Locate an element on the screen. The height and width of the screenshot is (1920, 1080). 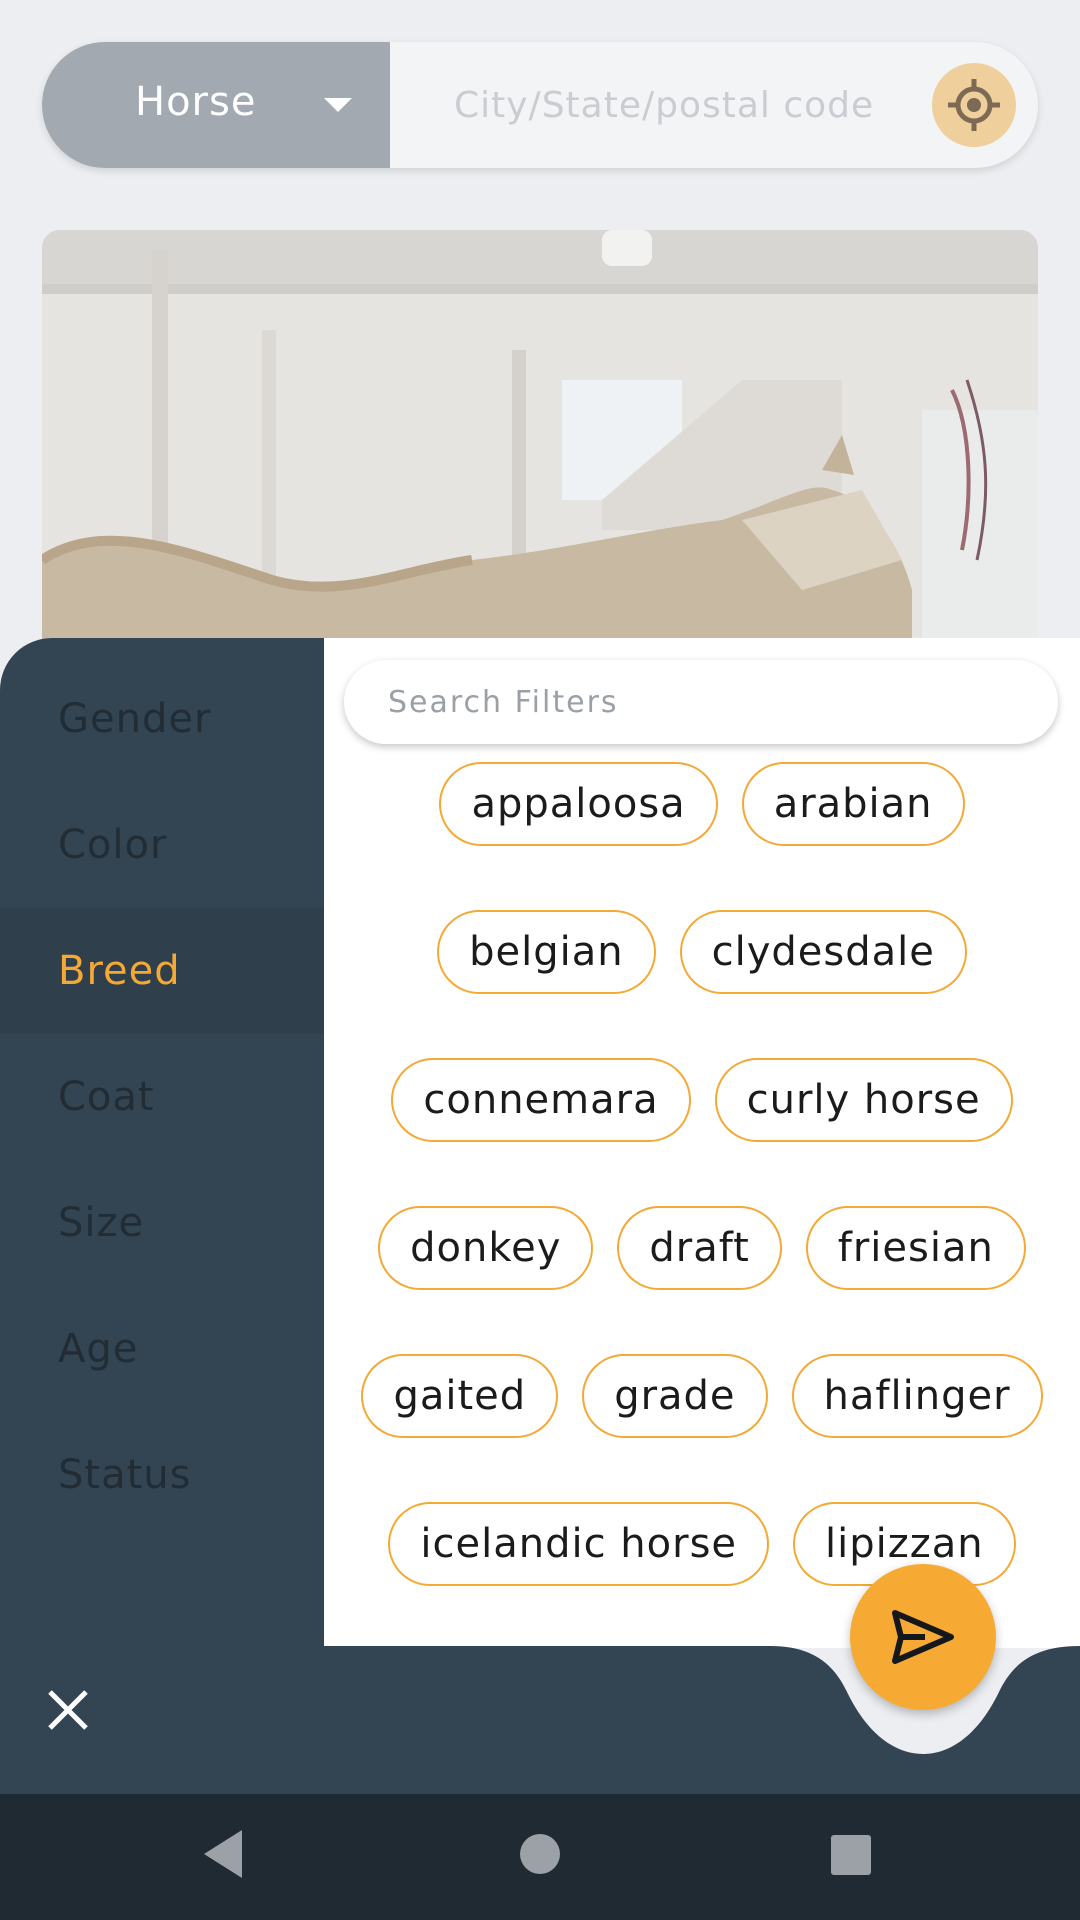
chip-row: donkey draft friesian is located at coordinates (702, 1248).